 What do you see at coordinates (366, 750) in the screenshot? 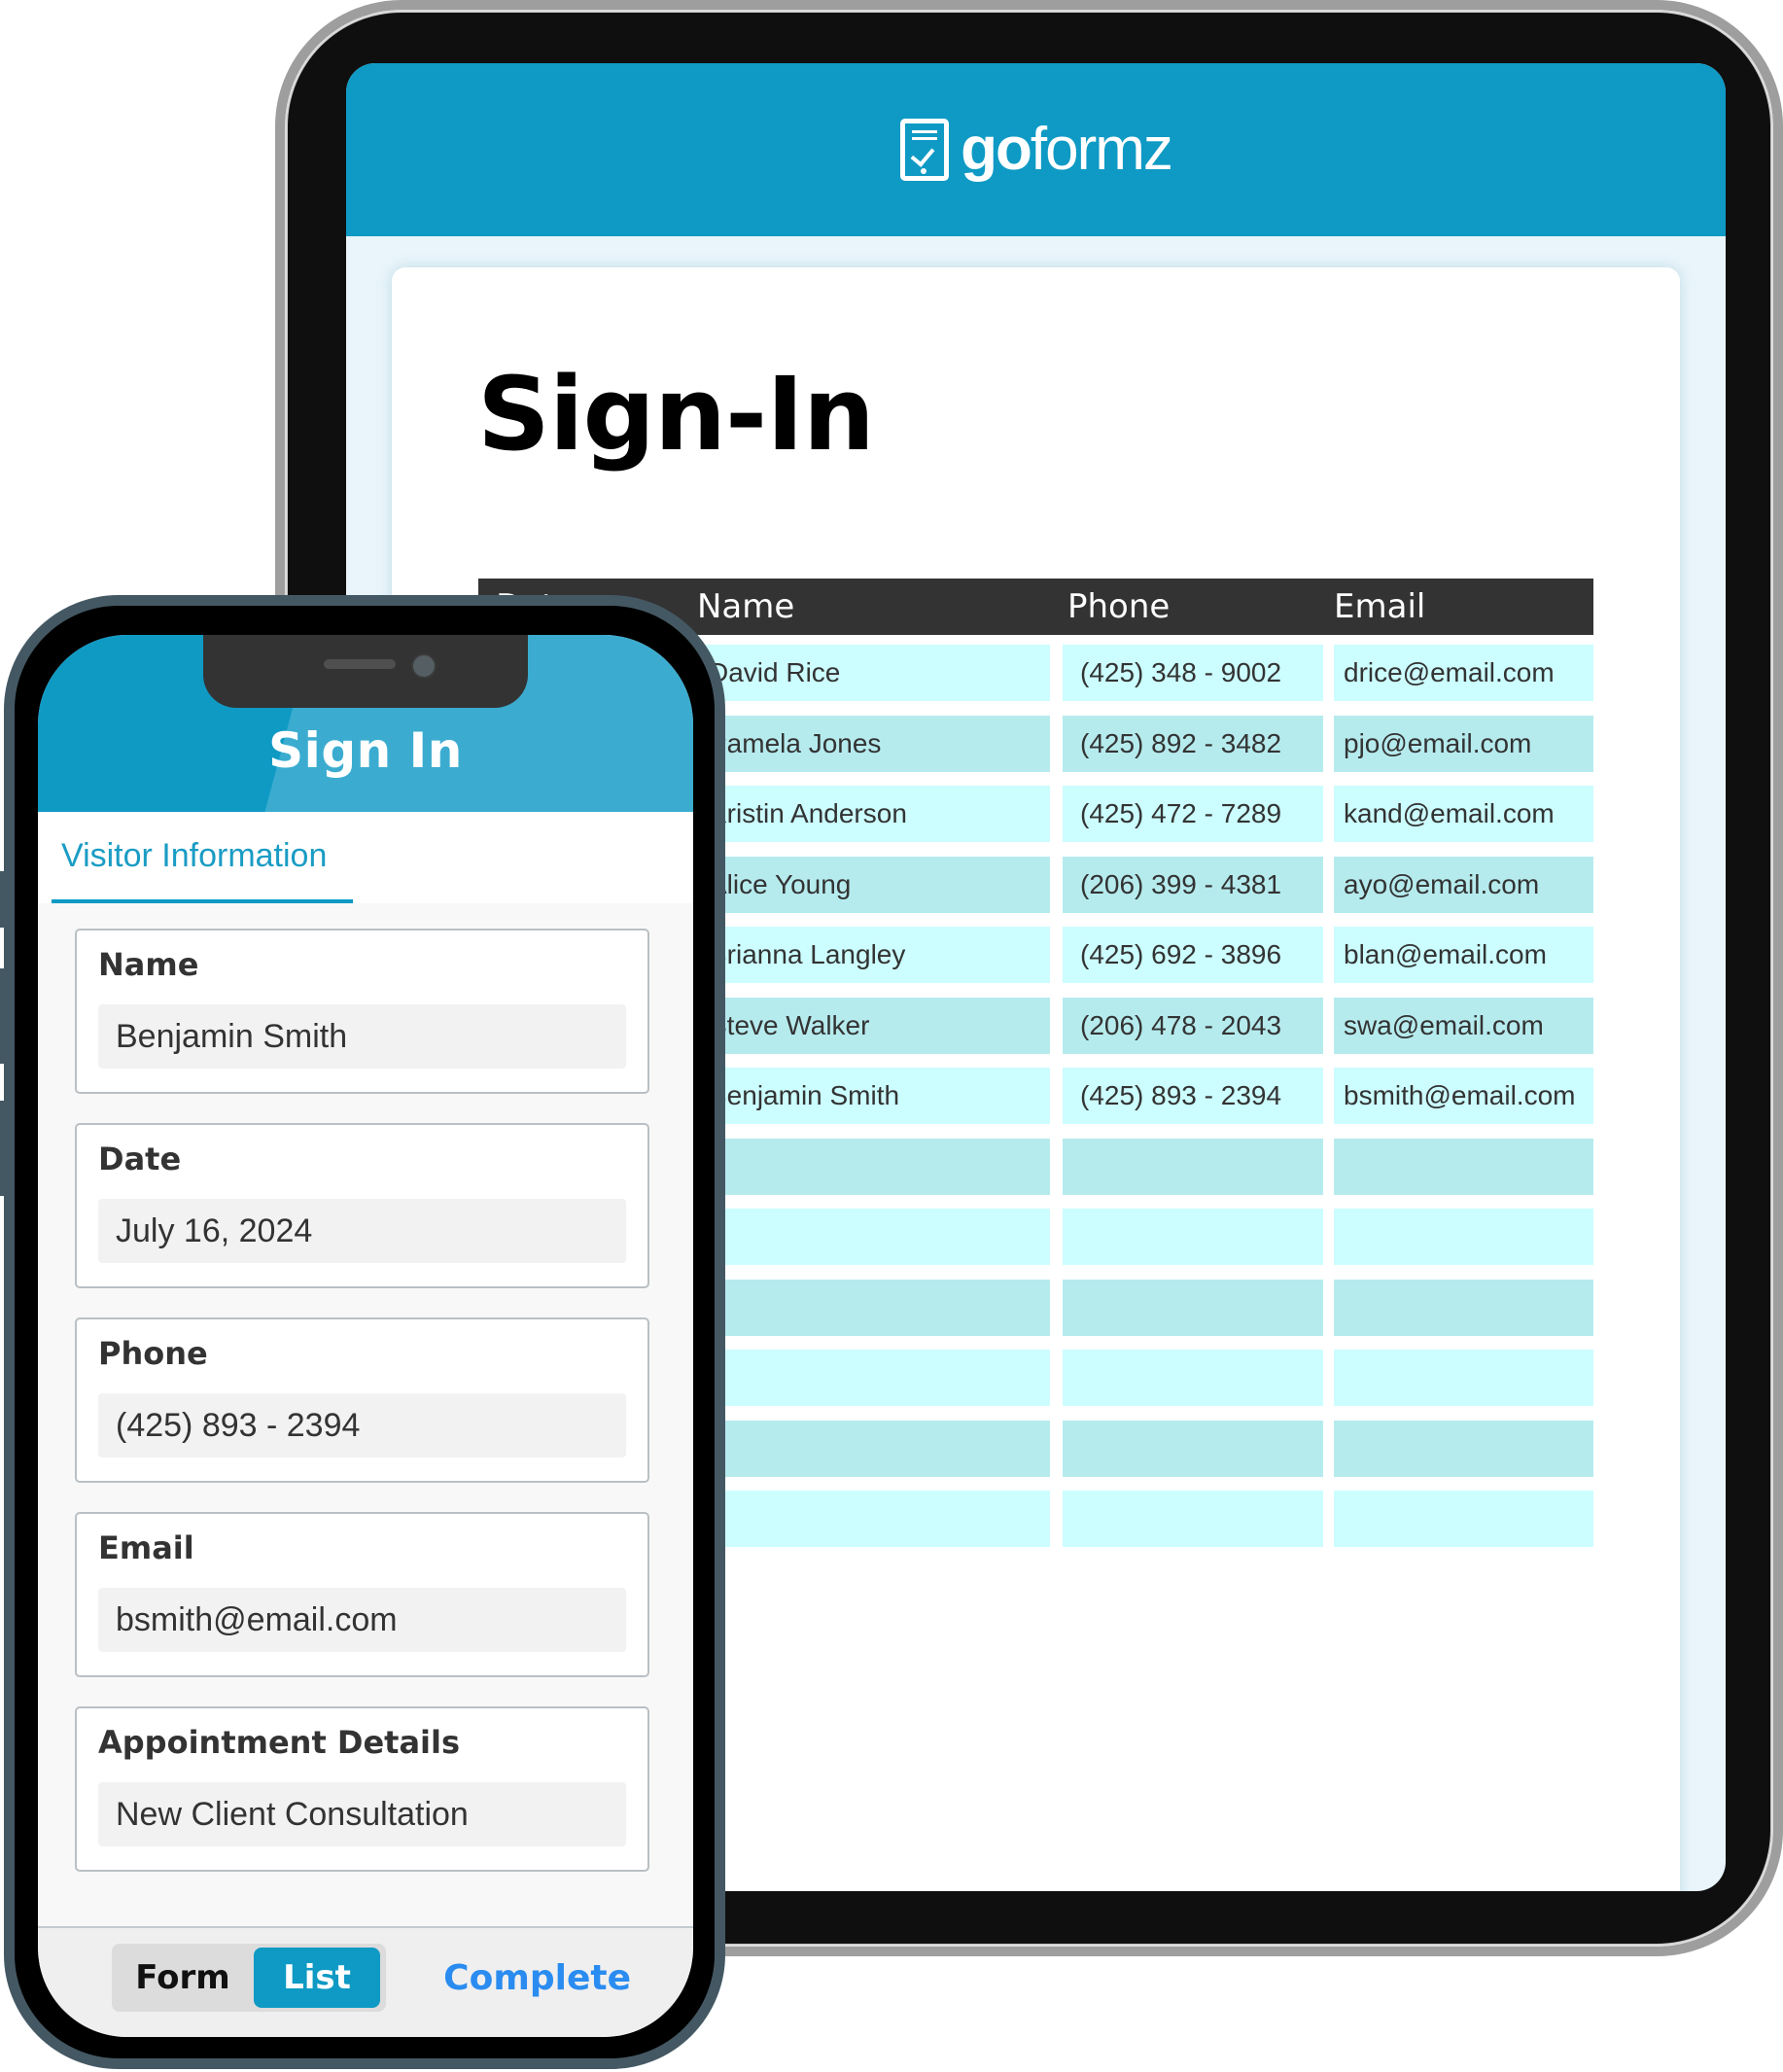
I see `form-title: Sign In` at bounding box center [366, 750].